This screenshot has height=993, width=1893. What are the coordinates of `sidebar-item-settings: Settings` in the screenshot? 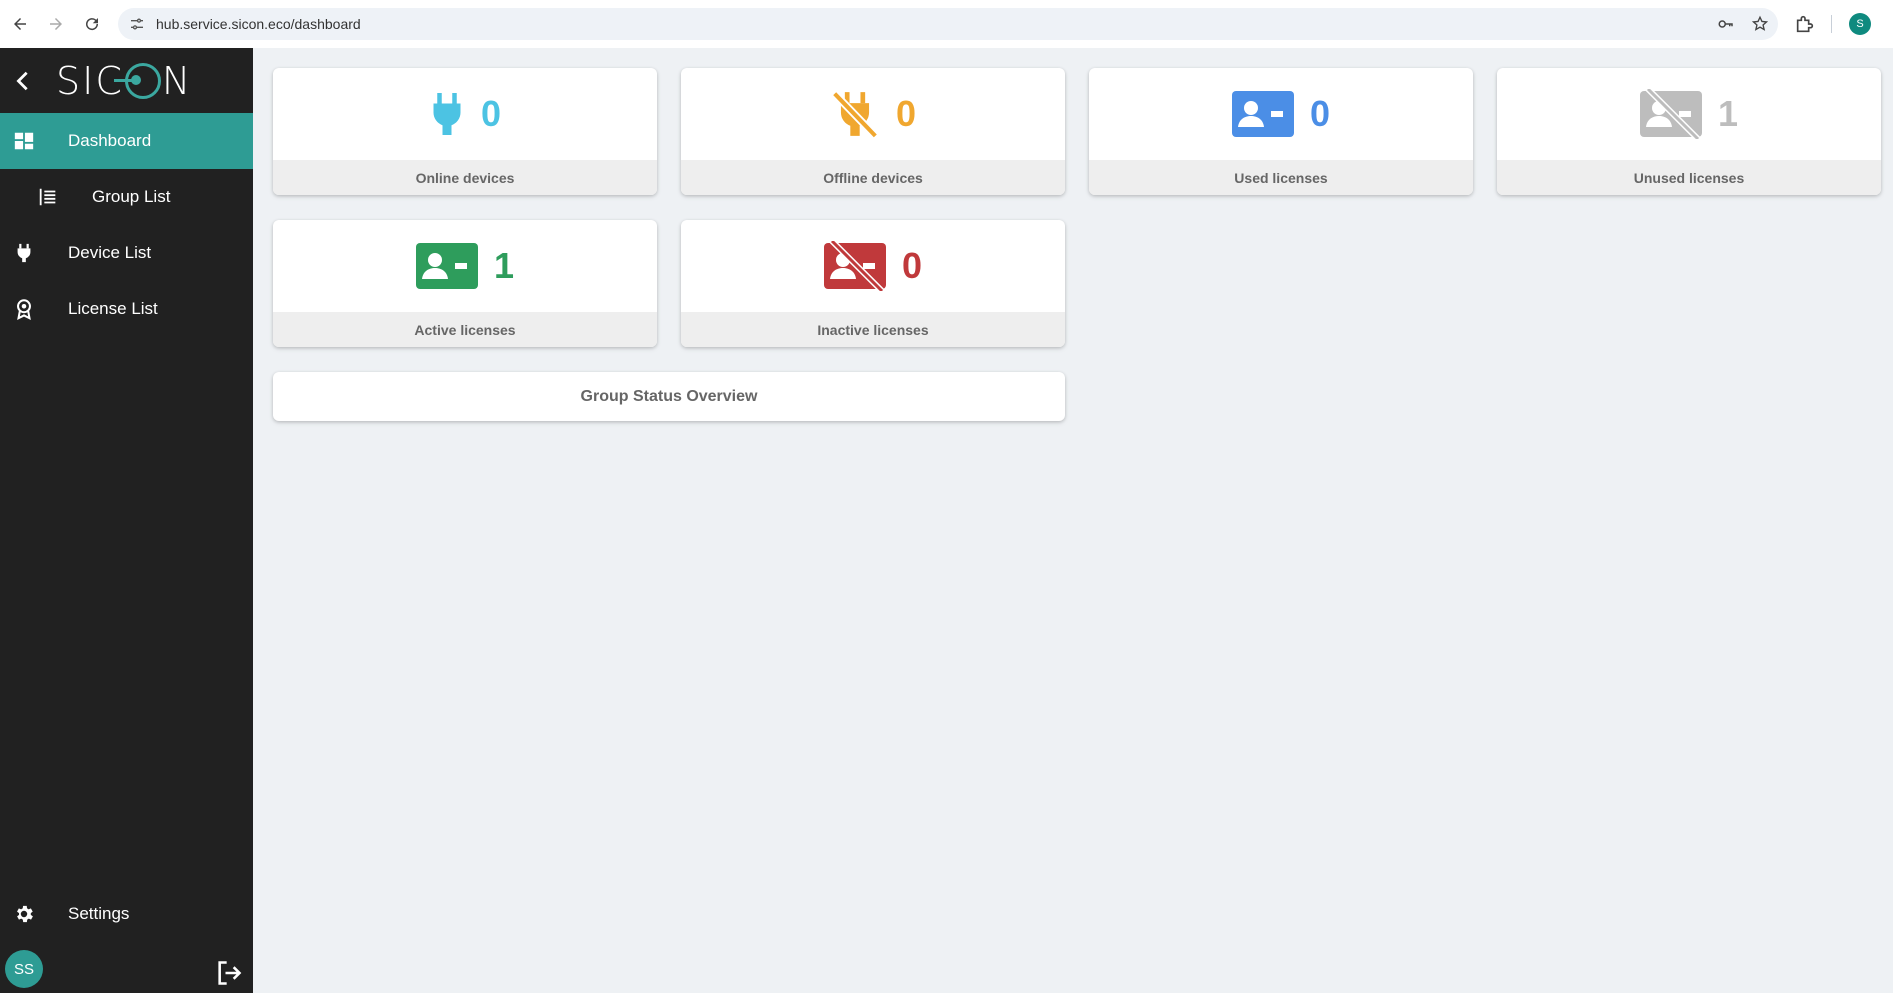 It's located at (126, 914).